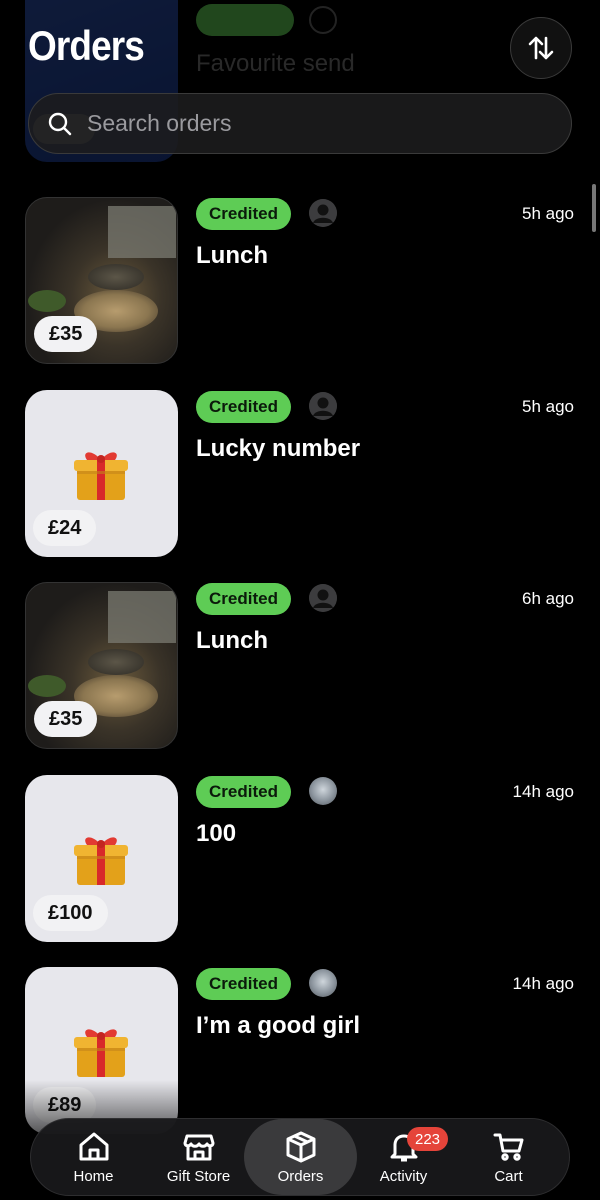  What do you see at coordinates (70, 913) in the screenshot?
I see `price-pill: £100` at bounding box center [70, 913].